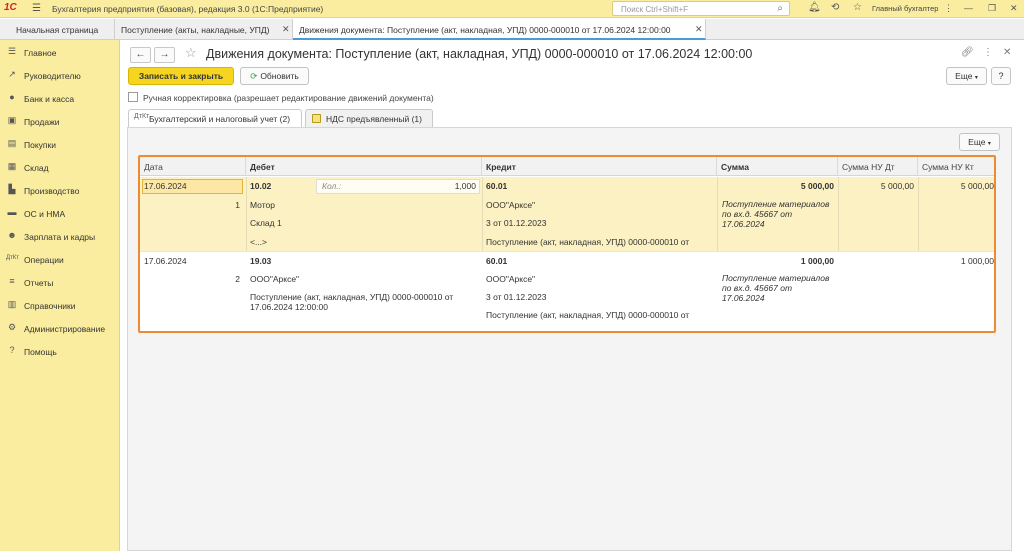 Image resolution: width=1024 pixels, height=551 pixels. What do you see at coordinates (275, 279) in the screenshot?
I see `debit-subconto-1: ООО"Арксе"` at bounding box center [275, 279].